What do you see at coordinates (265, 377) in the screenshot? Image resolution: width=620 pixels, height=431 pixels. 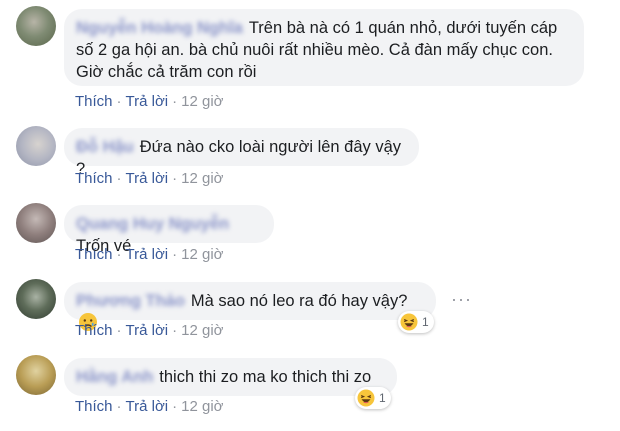 I see `comment-text: thich thi zo ma ko thich thi zo` at bounding box center [265, 377].